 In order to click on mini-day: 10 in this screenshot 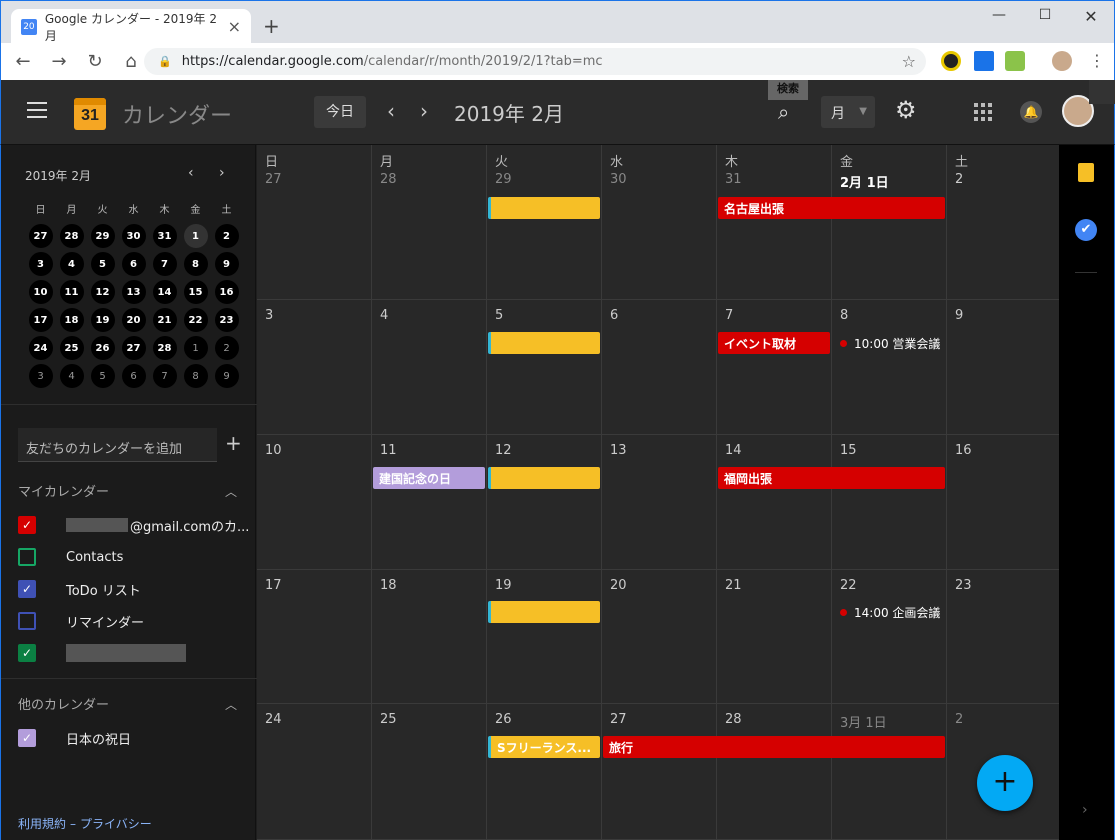, I will do `click(40, 292)`.